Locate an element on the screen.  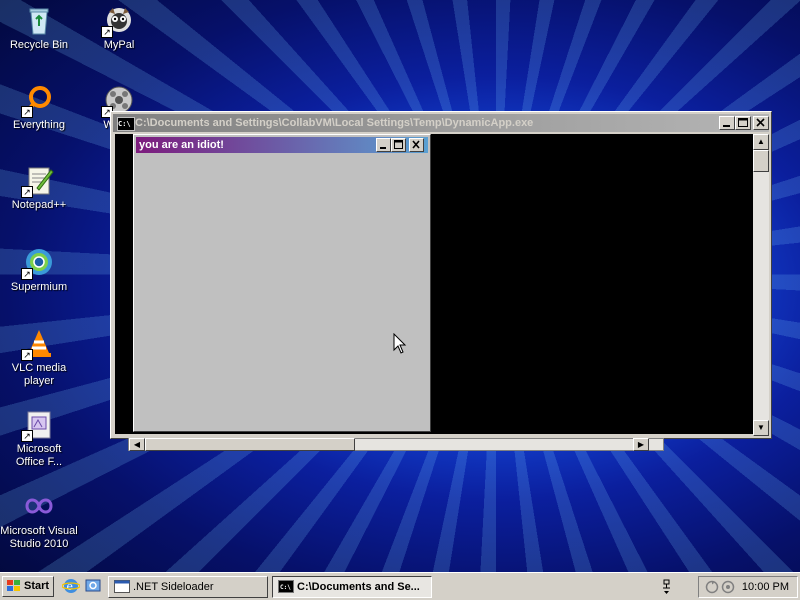
svg-text: e is located at coordinates (70, 586).